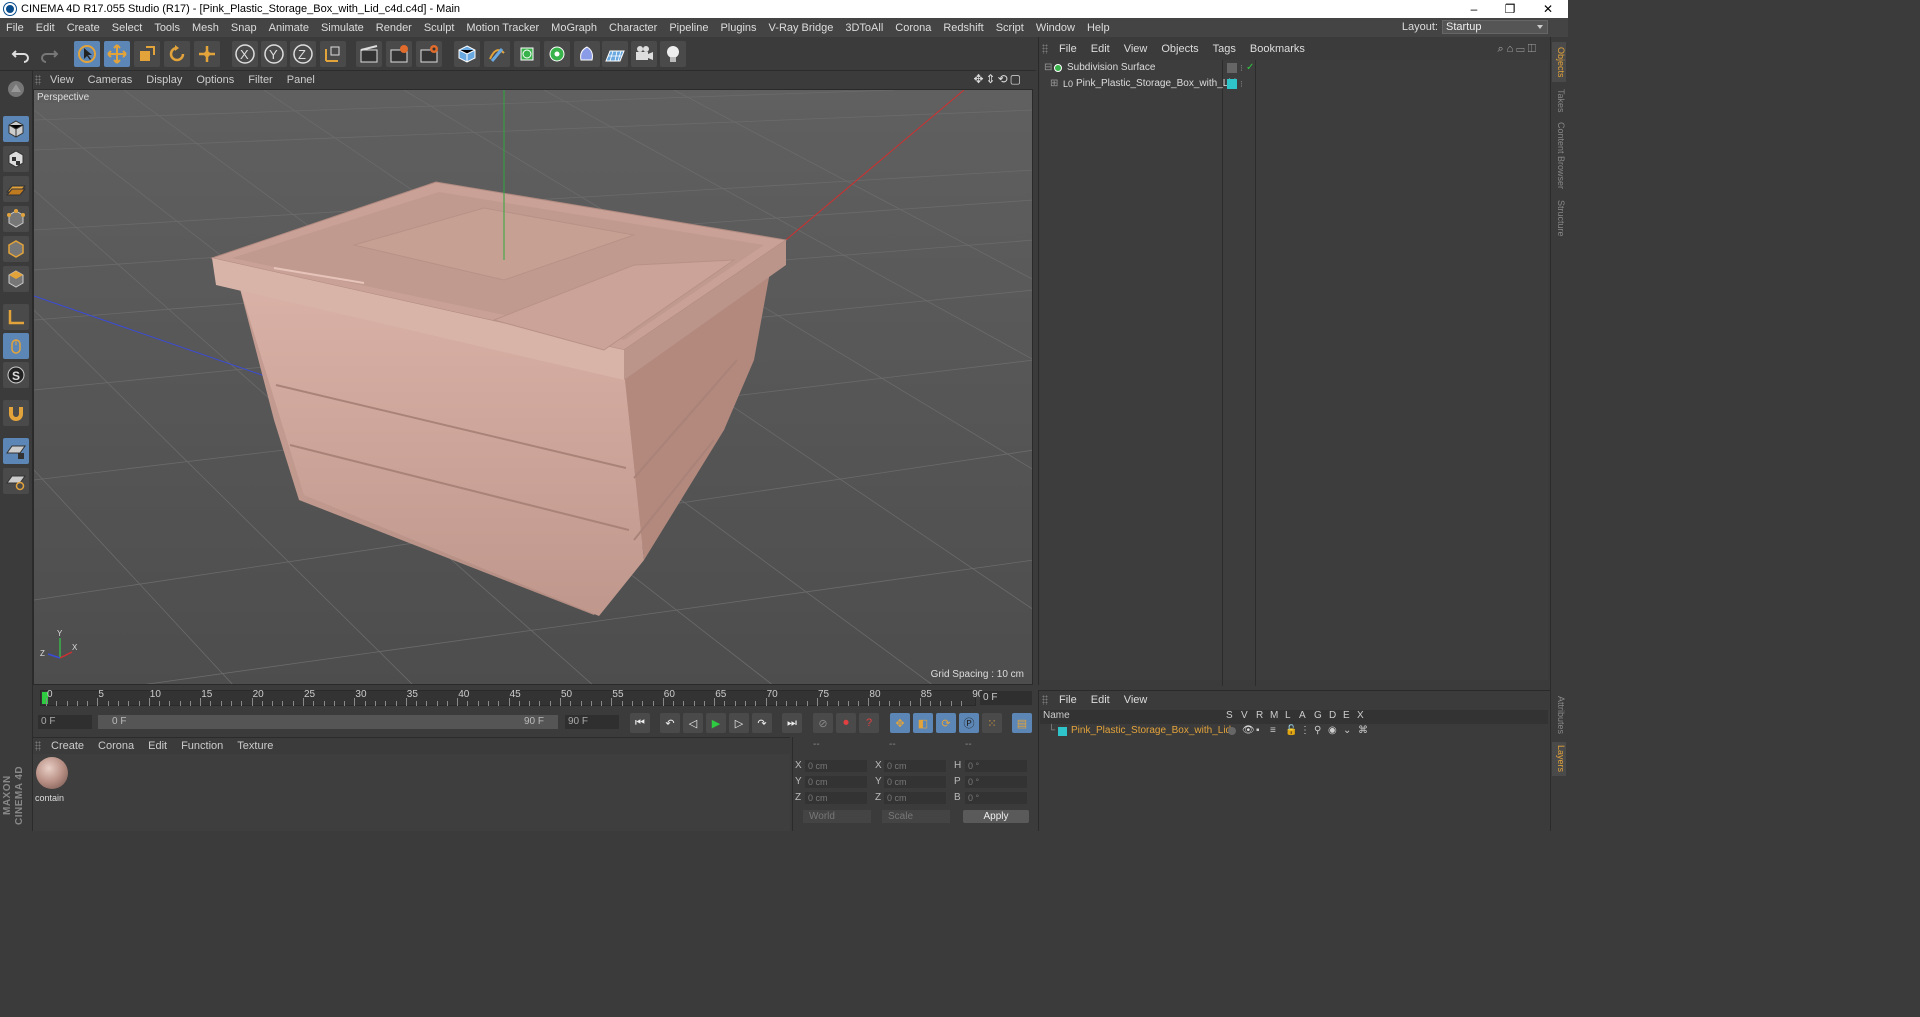 This screenshot has height=1017, width=1920. What do you see at coordinates (1136, 700) in the screenshot?
I see `layer-menu-view: View` at bounding box center [1136, 700].